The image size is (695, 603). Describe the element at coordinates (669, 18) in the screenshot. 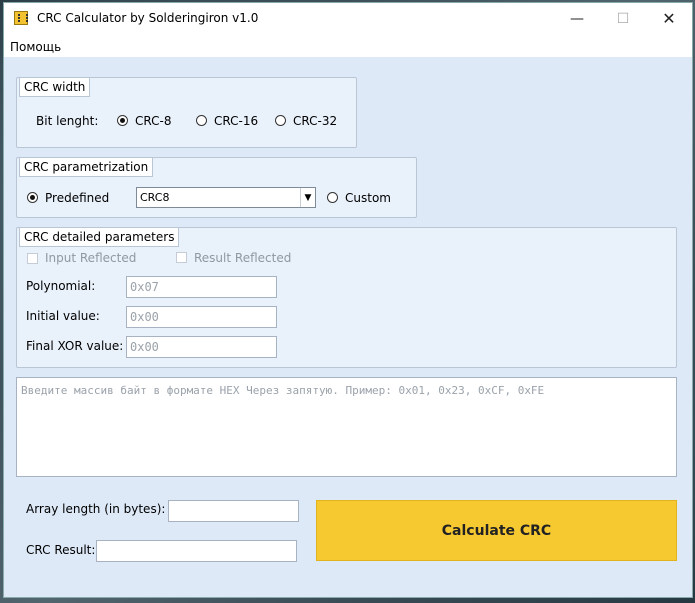

I see `close-button: ✕` at that location.